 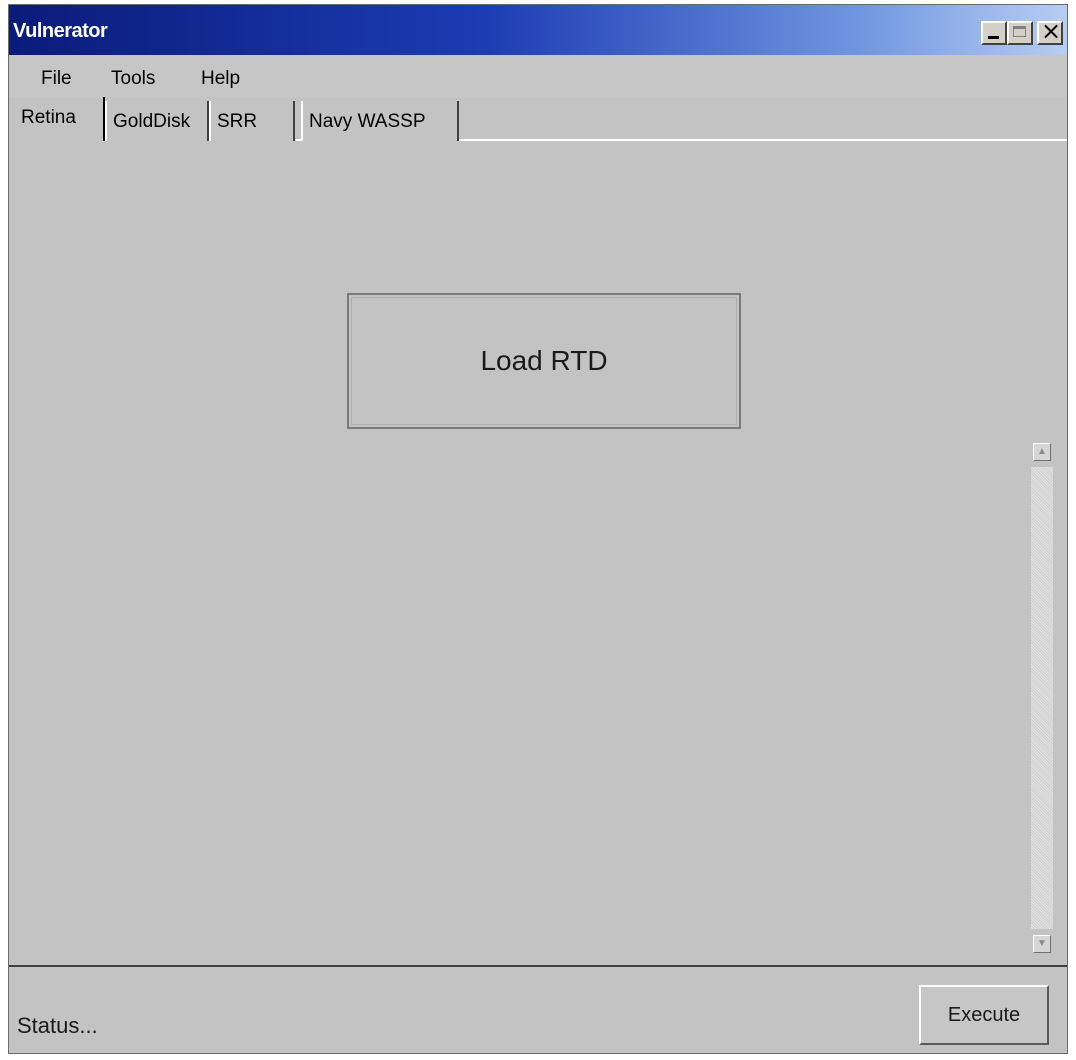 What do you see at coordinates (538, 1010) in the screenshot?
I see `status-bar: Status... Execute` at bounding box center [538, 1010].